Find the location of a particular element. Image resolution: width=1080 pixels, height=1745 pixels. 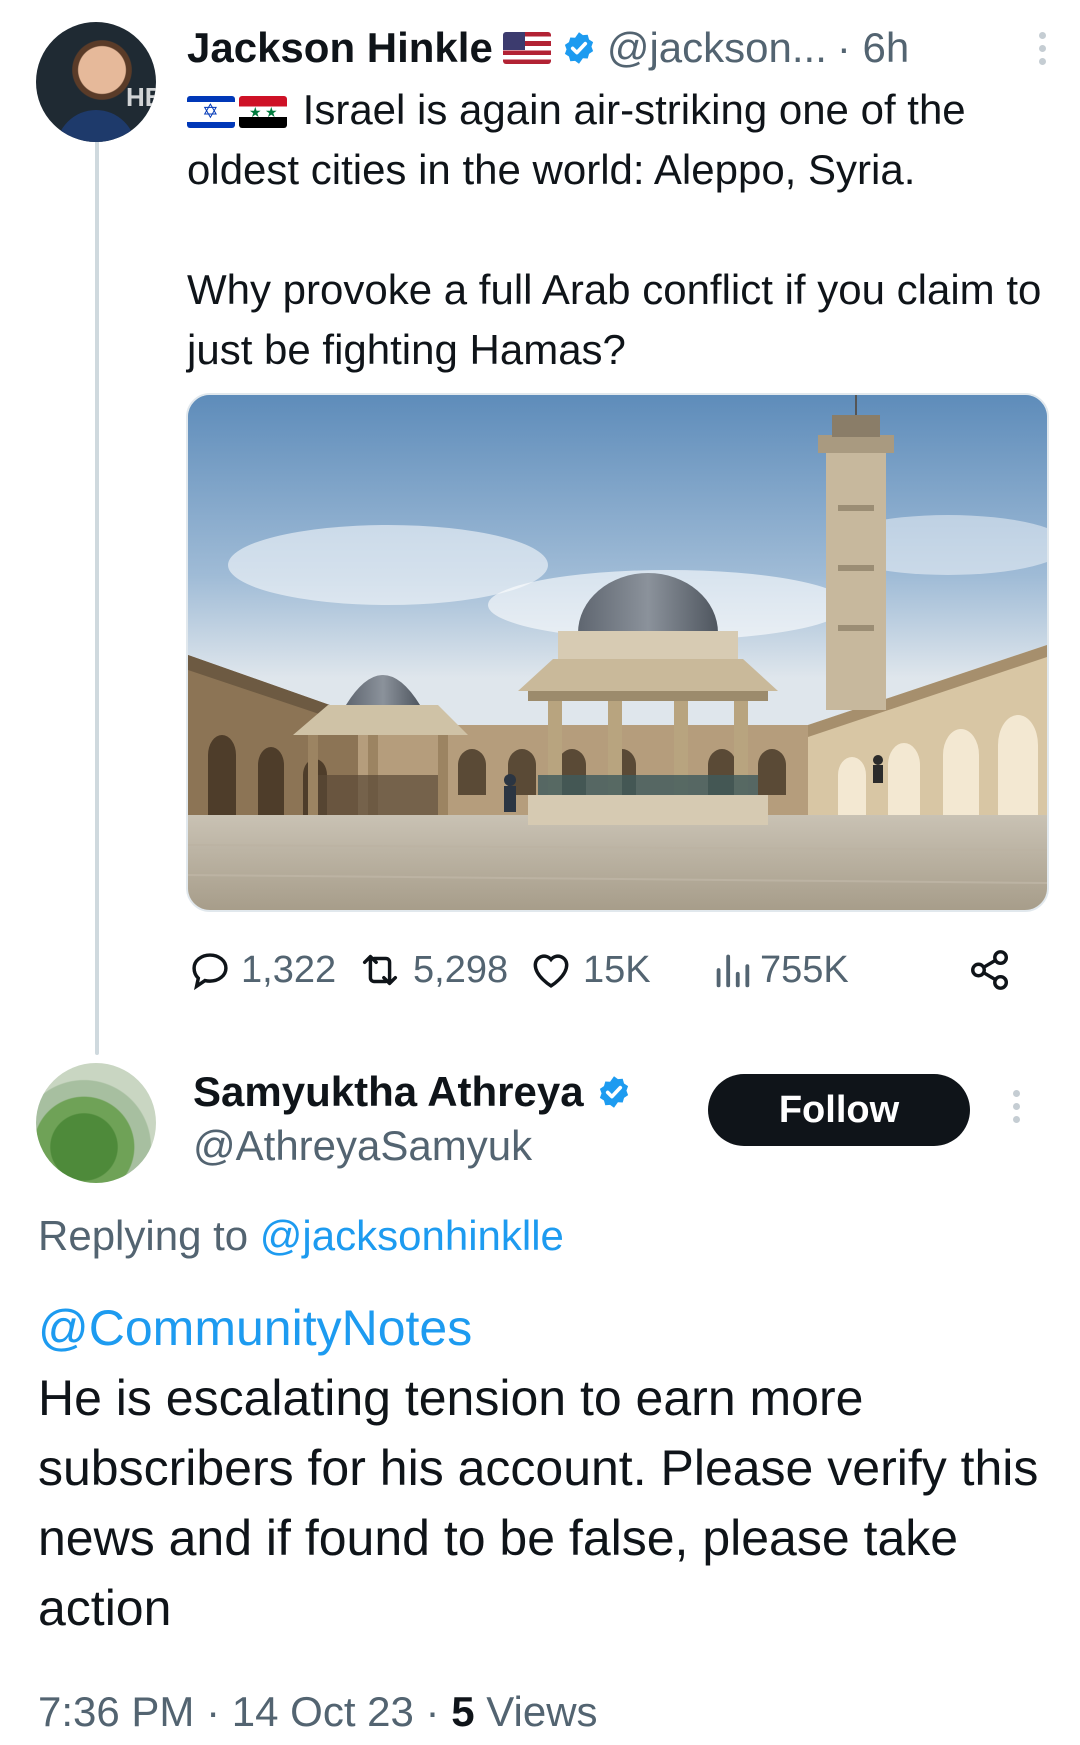

tweet-time: · 6h is located at coordinates (873, 48).